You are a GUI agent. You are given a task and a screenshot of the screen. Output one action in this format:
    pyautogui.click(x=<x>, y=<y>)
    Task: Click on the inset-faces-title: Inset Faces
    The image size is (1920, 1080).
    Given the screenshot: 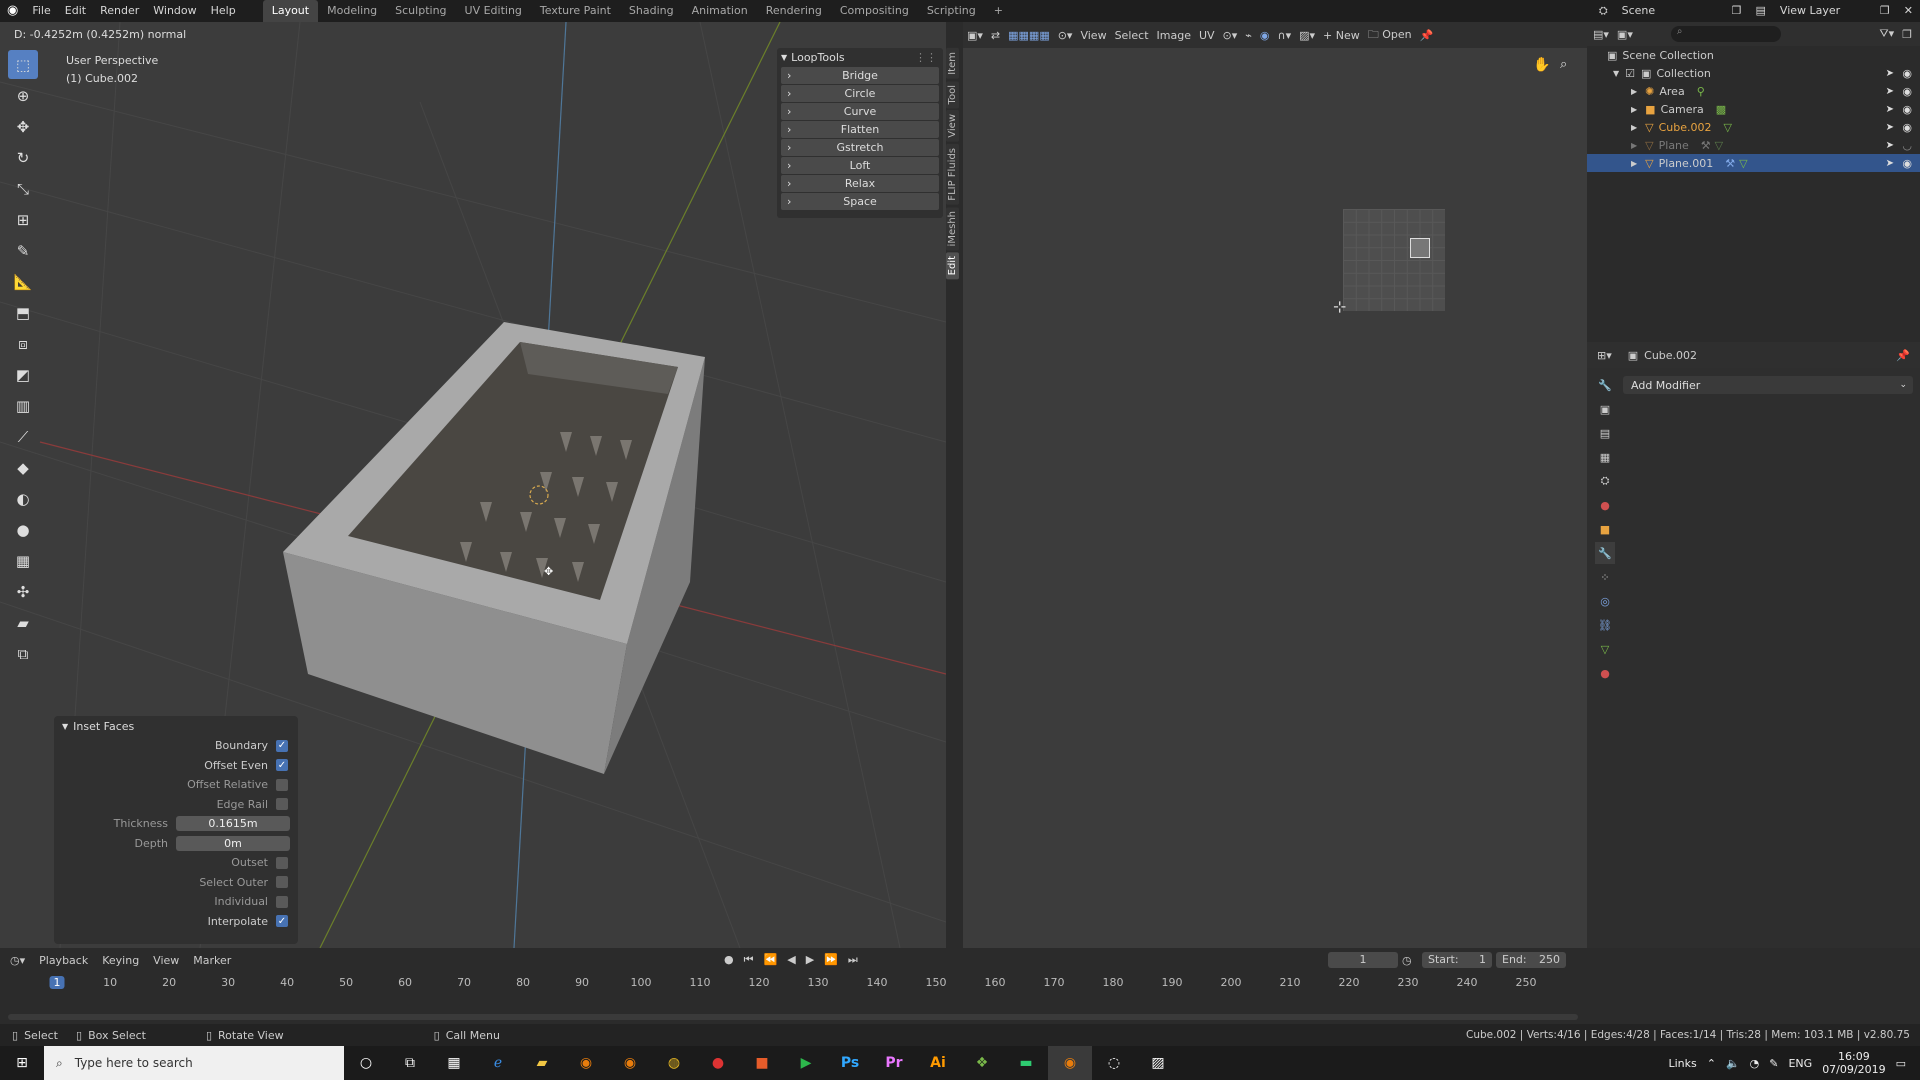 What is the action you would take?
    pyautogui.click(x=103, y=726)
    